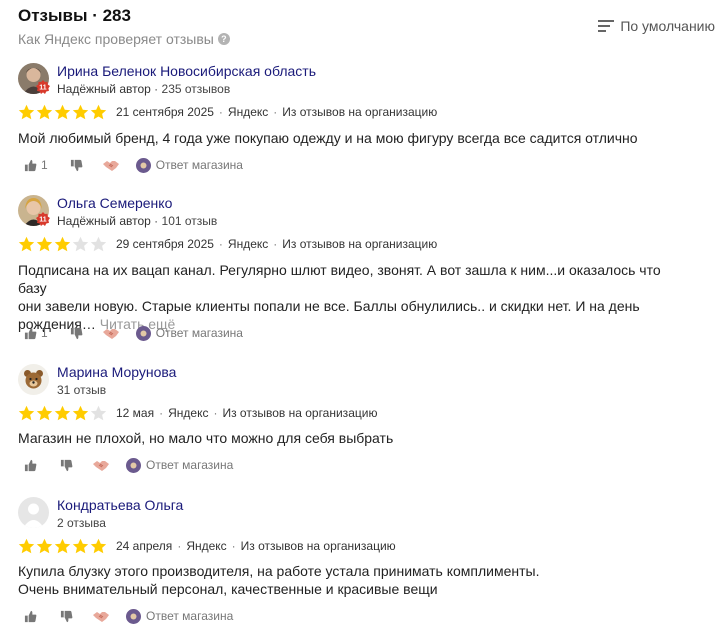 Image resolution: width=721 pixels, height=636 pixels. I want to click on author-meta: 31 отзыв, so click(81, 390).